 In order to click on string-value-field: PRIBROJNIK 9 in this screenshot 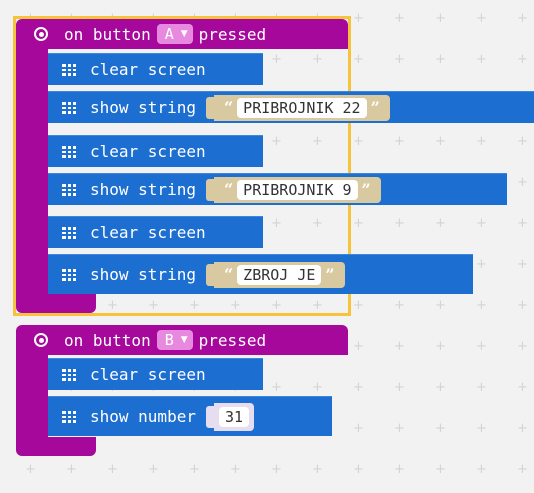, I will do `click(297, 189)`.